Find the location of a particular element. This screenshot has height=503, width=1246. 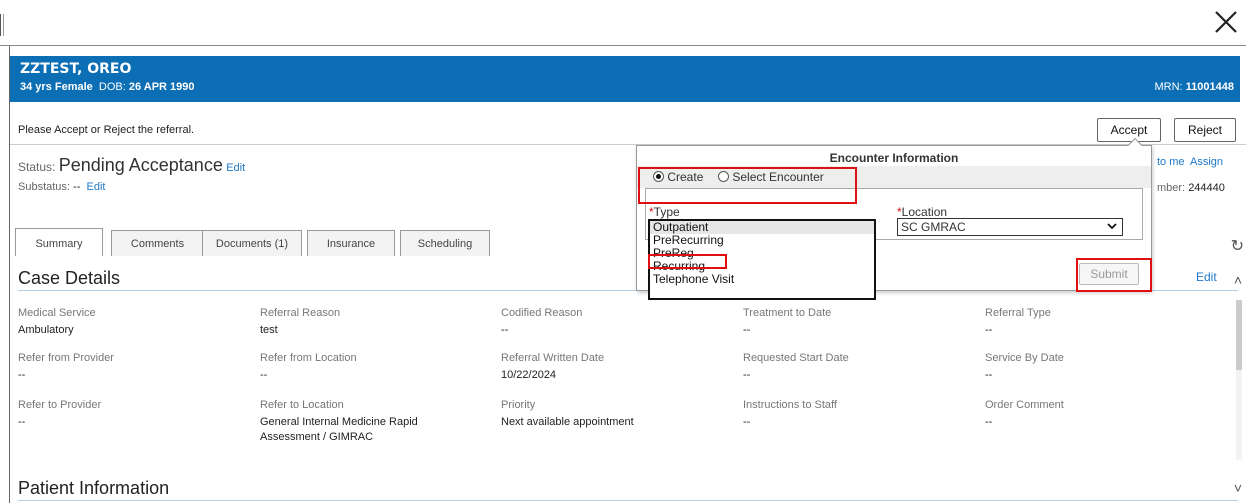

annotation-highlight-create is located at coordinates (747, 185).